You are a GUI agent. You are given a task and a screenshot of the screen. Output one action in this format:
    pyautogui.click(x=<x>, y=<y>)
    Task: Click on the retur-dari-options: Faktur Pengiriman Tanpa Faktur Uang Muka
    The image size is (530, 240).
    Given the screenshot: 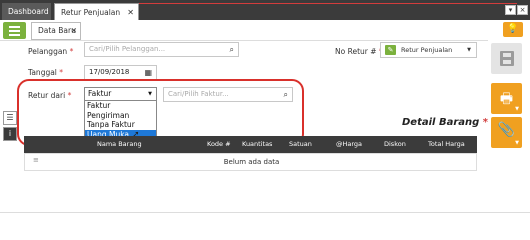 What is the action you would take?
    pyautogui.click(x=120, y=120)
    